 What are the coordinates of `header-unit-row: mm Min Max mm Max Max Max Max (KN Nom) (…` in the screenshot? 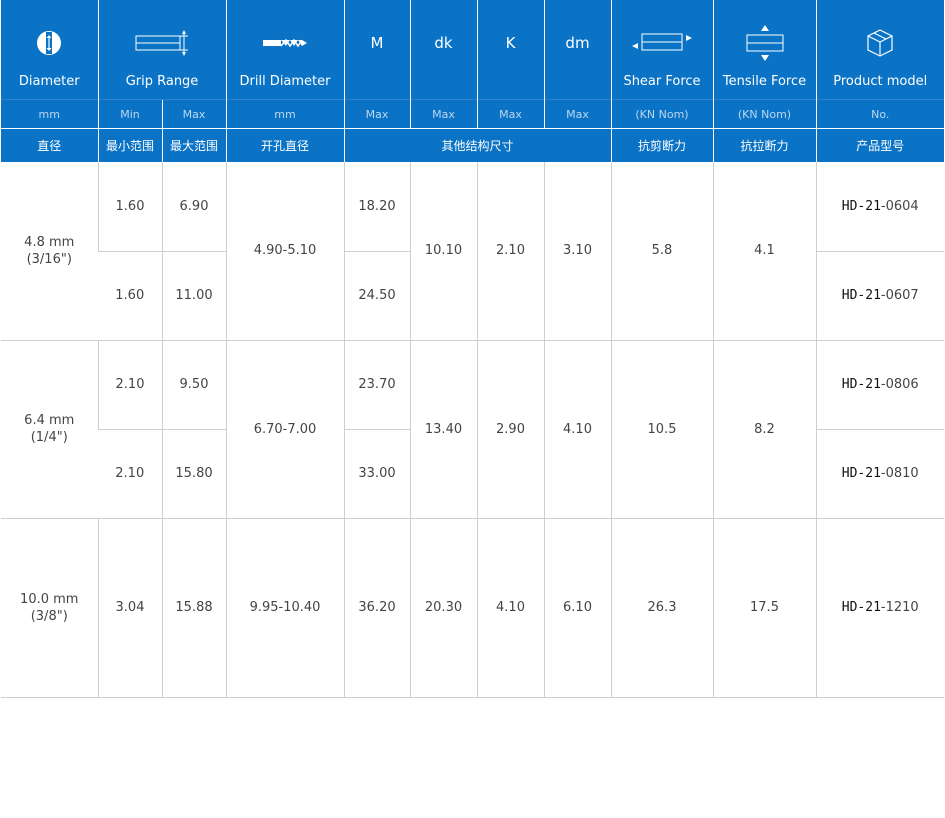 It's located at (472, 114).